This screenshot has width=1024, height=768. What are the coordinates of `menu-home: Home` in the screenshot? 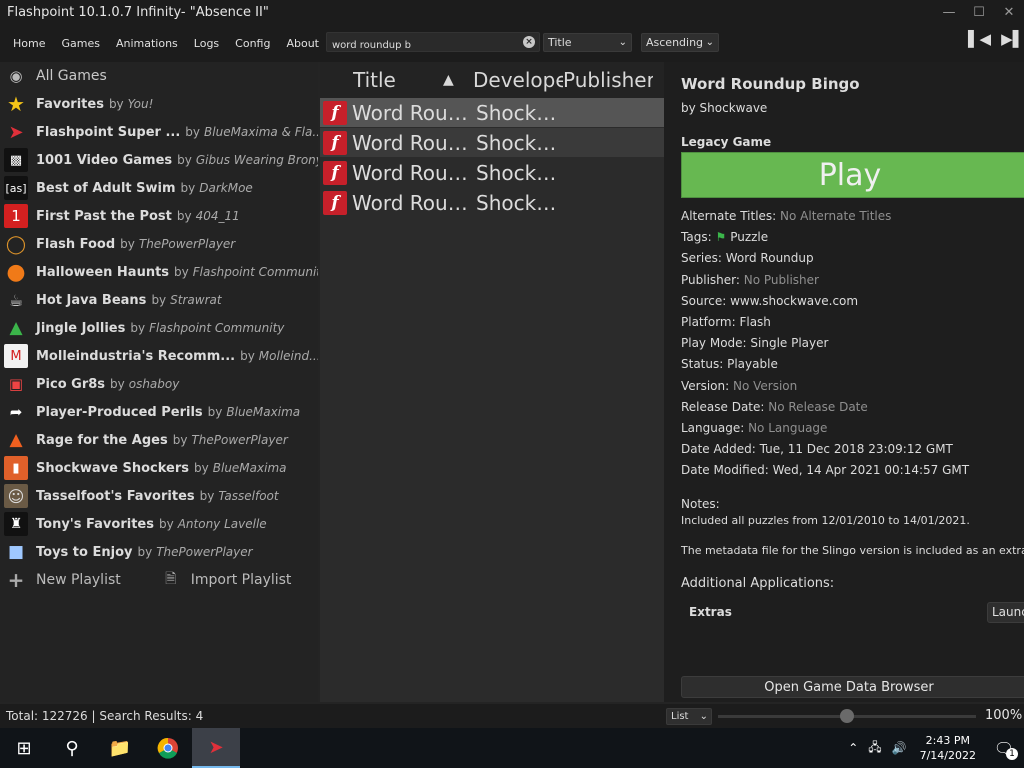 It's located at (26, 43).